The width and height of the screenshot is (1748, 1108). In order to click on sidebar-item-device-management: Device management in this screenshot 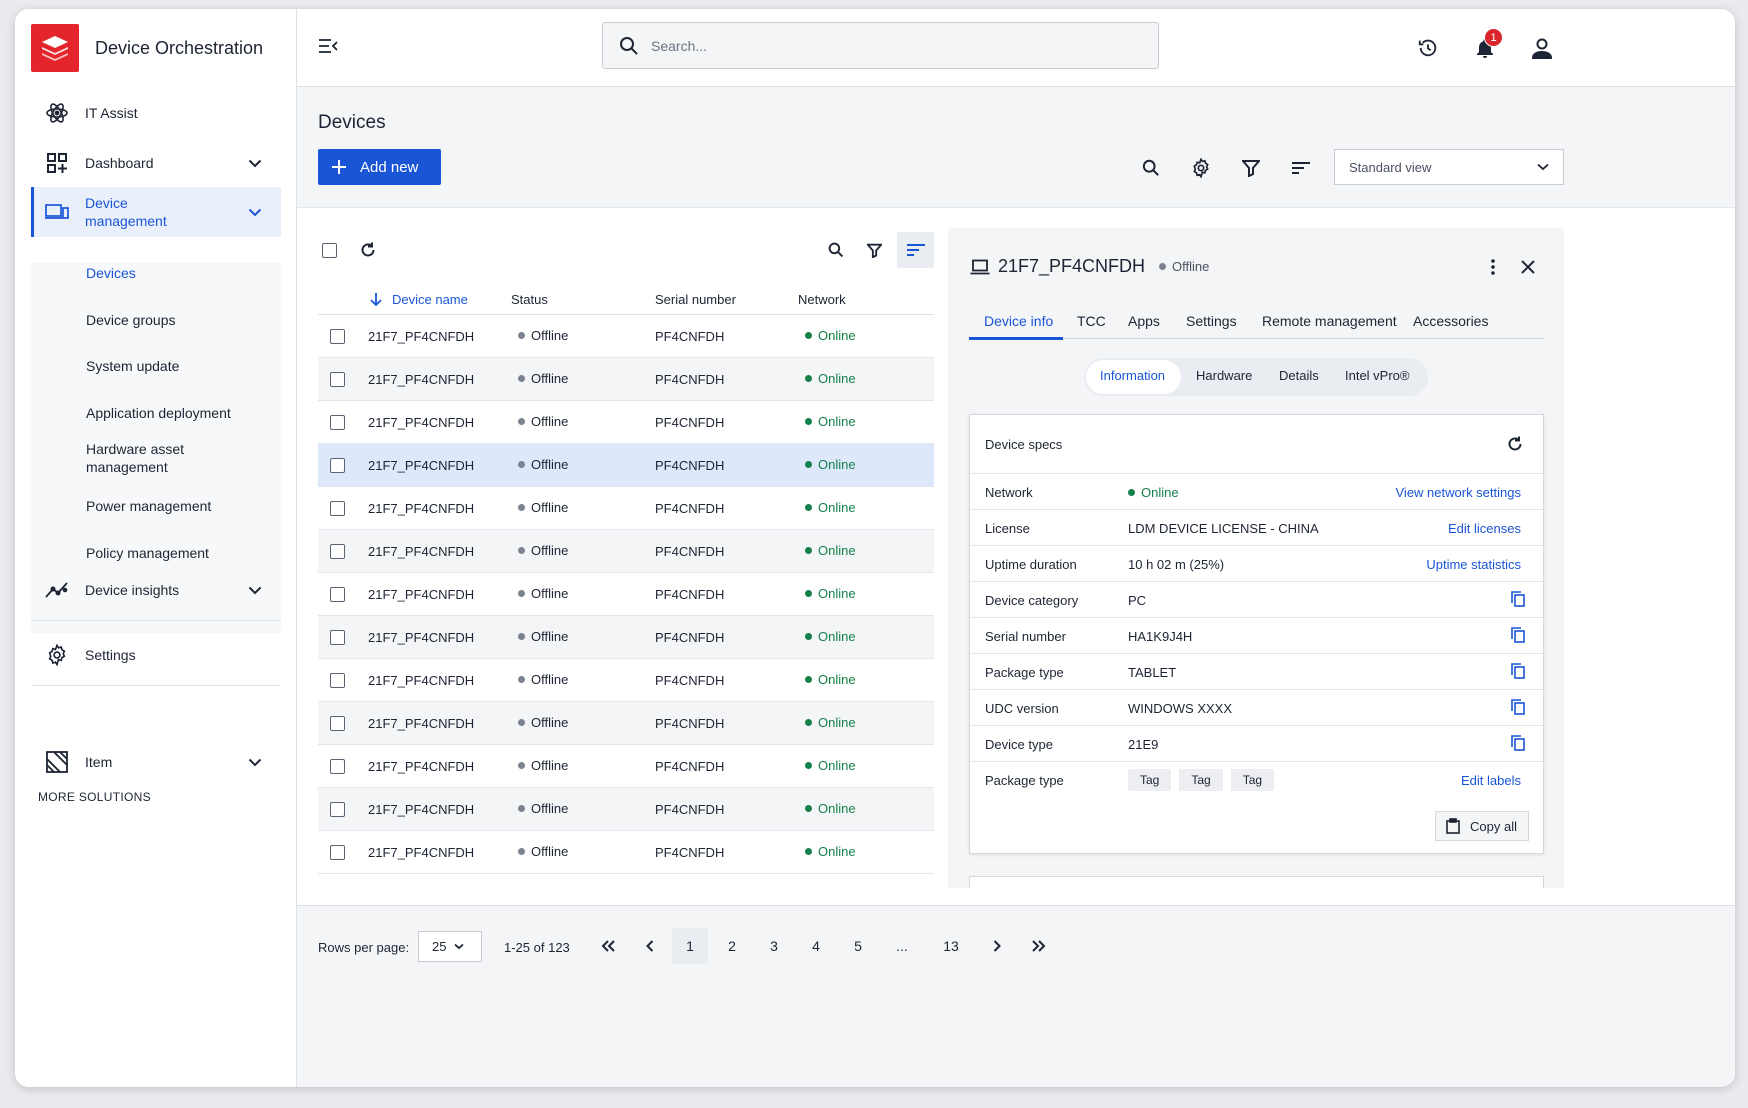, I will do `click(156, 212)`.